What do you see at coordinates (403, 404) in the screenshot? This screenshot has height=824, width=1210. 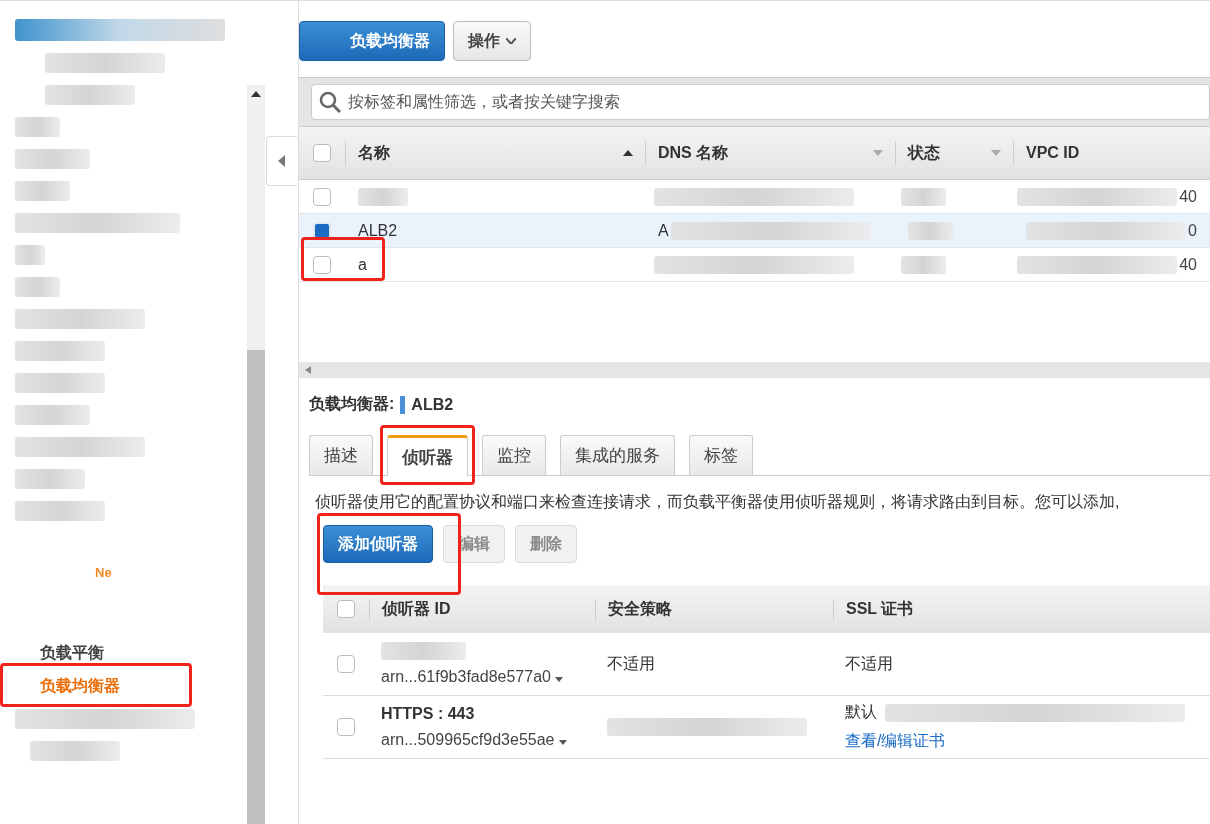 I see `status-marker` at bounding box center [403, 404].